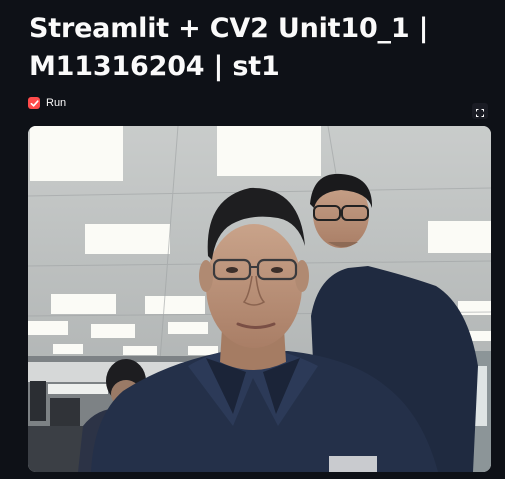 The height and width of the screenshot is (479, 505). I want to click on run-checkbox: Run, so click(47, 103).